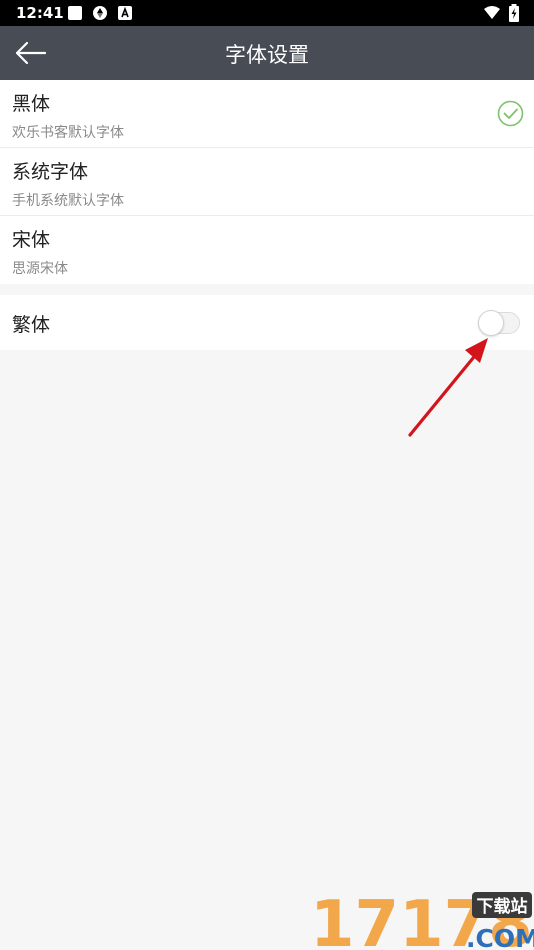  I want to click on font-option-system: 系统字体 手机系统默认字体, so click(267, 182).